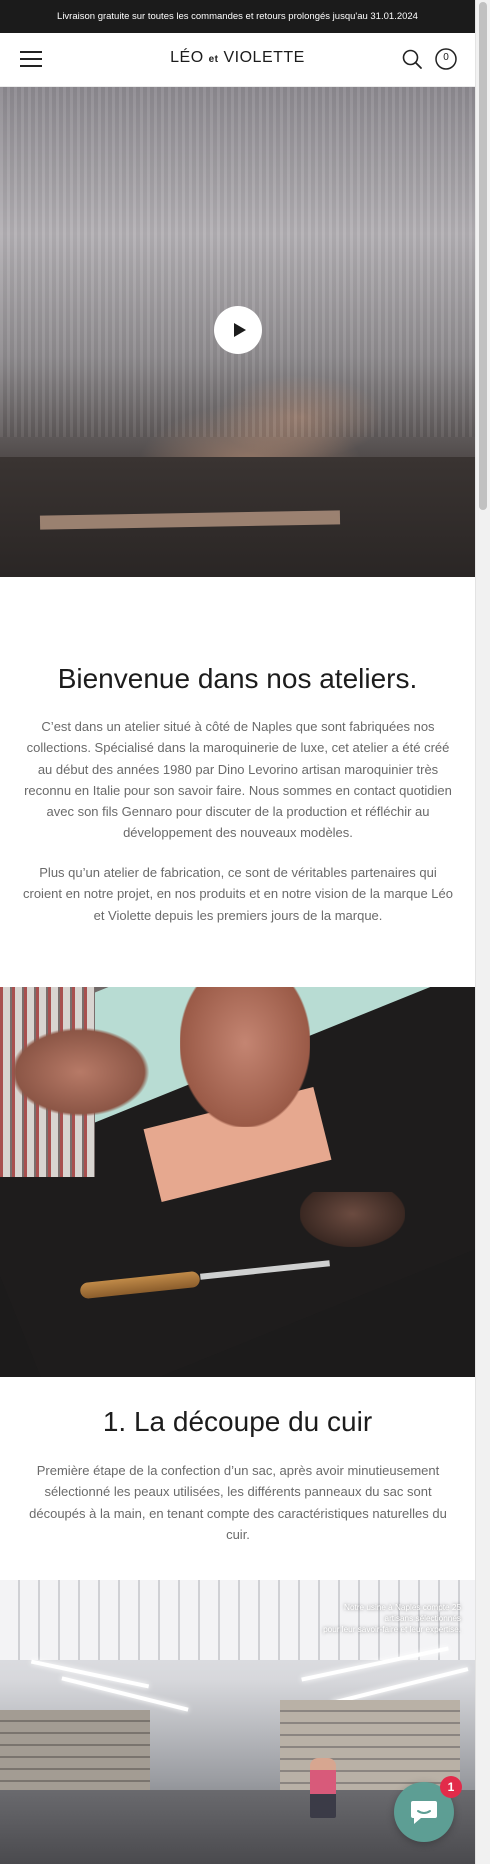 The image size is (490, 1864). I want to click on page-scrollbar, so click(482, 932).